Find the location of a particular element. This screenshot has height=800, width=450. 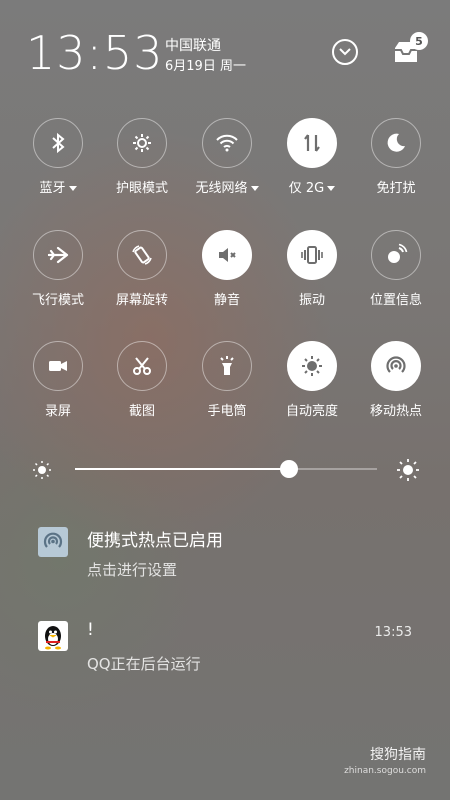

tile-label: 录屏 is located at coordinates (58, 409).